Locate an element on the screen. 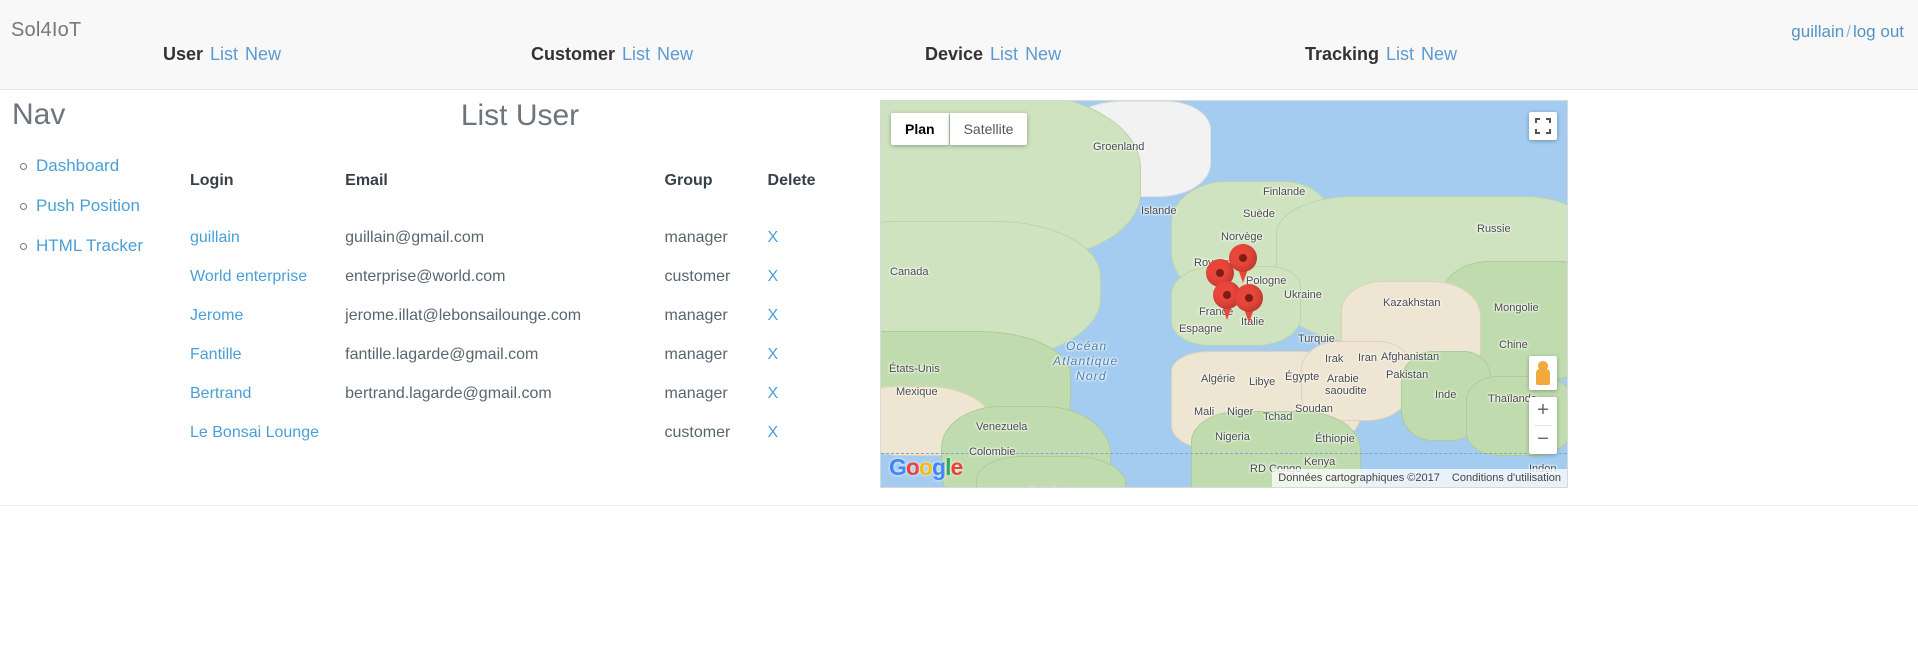 This screenshot has height=659, width=1918. sidebar-item-dashboard: Dashboard is located at coordinates (91, 176).